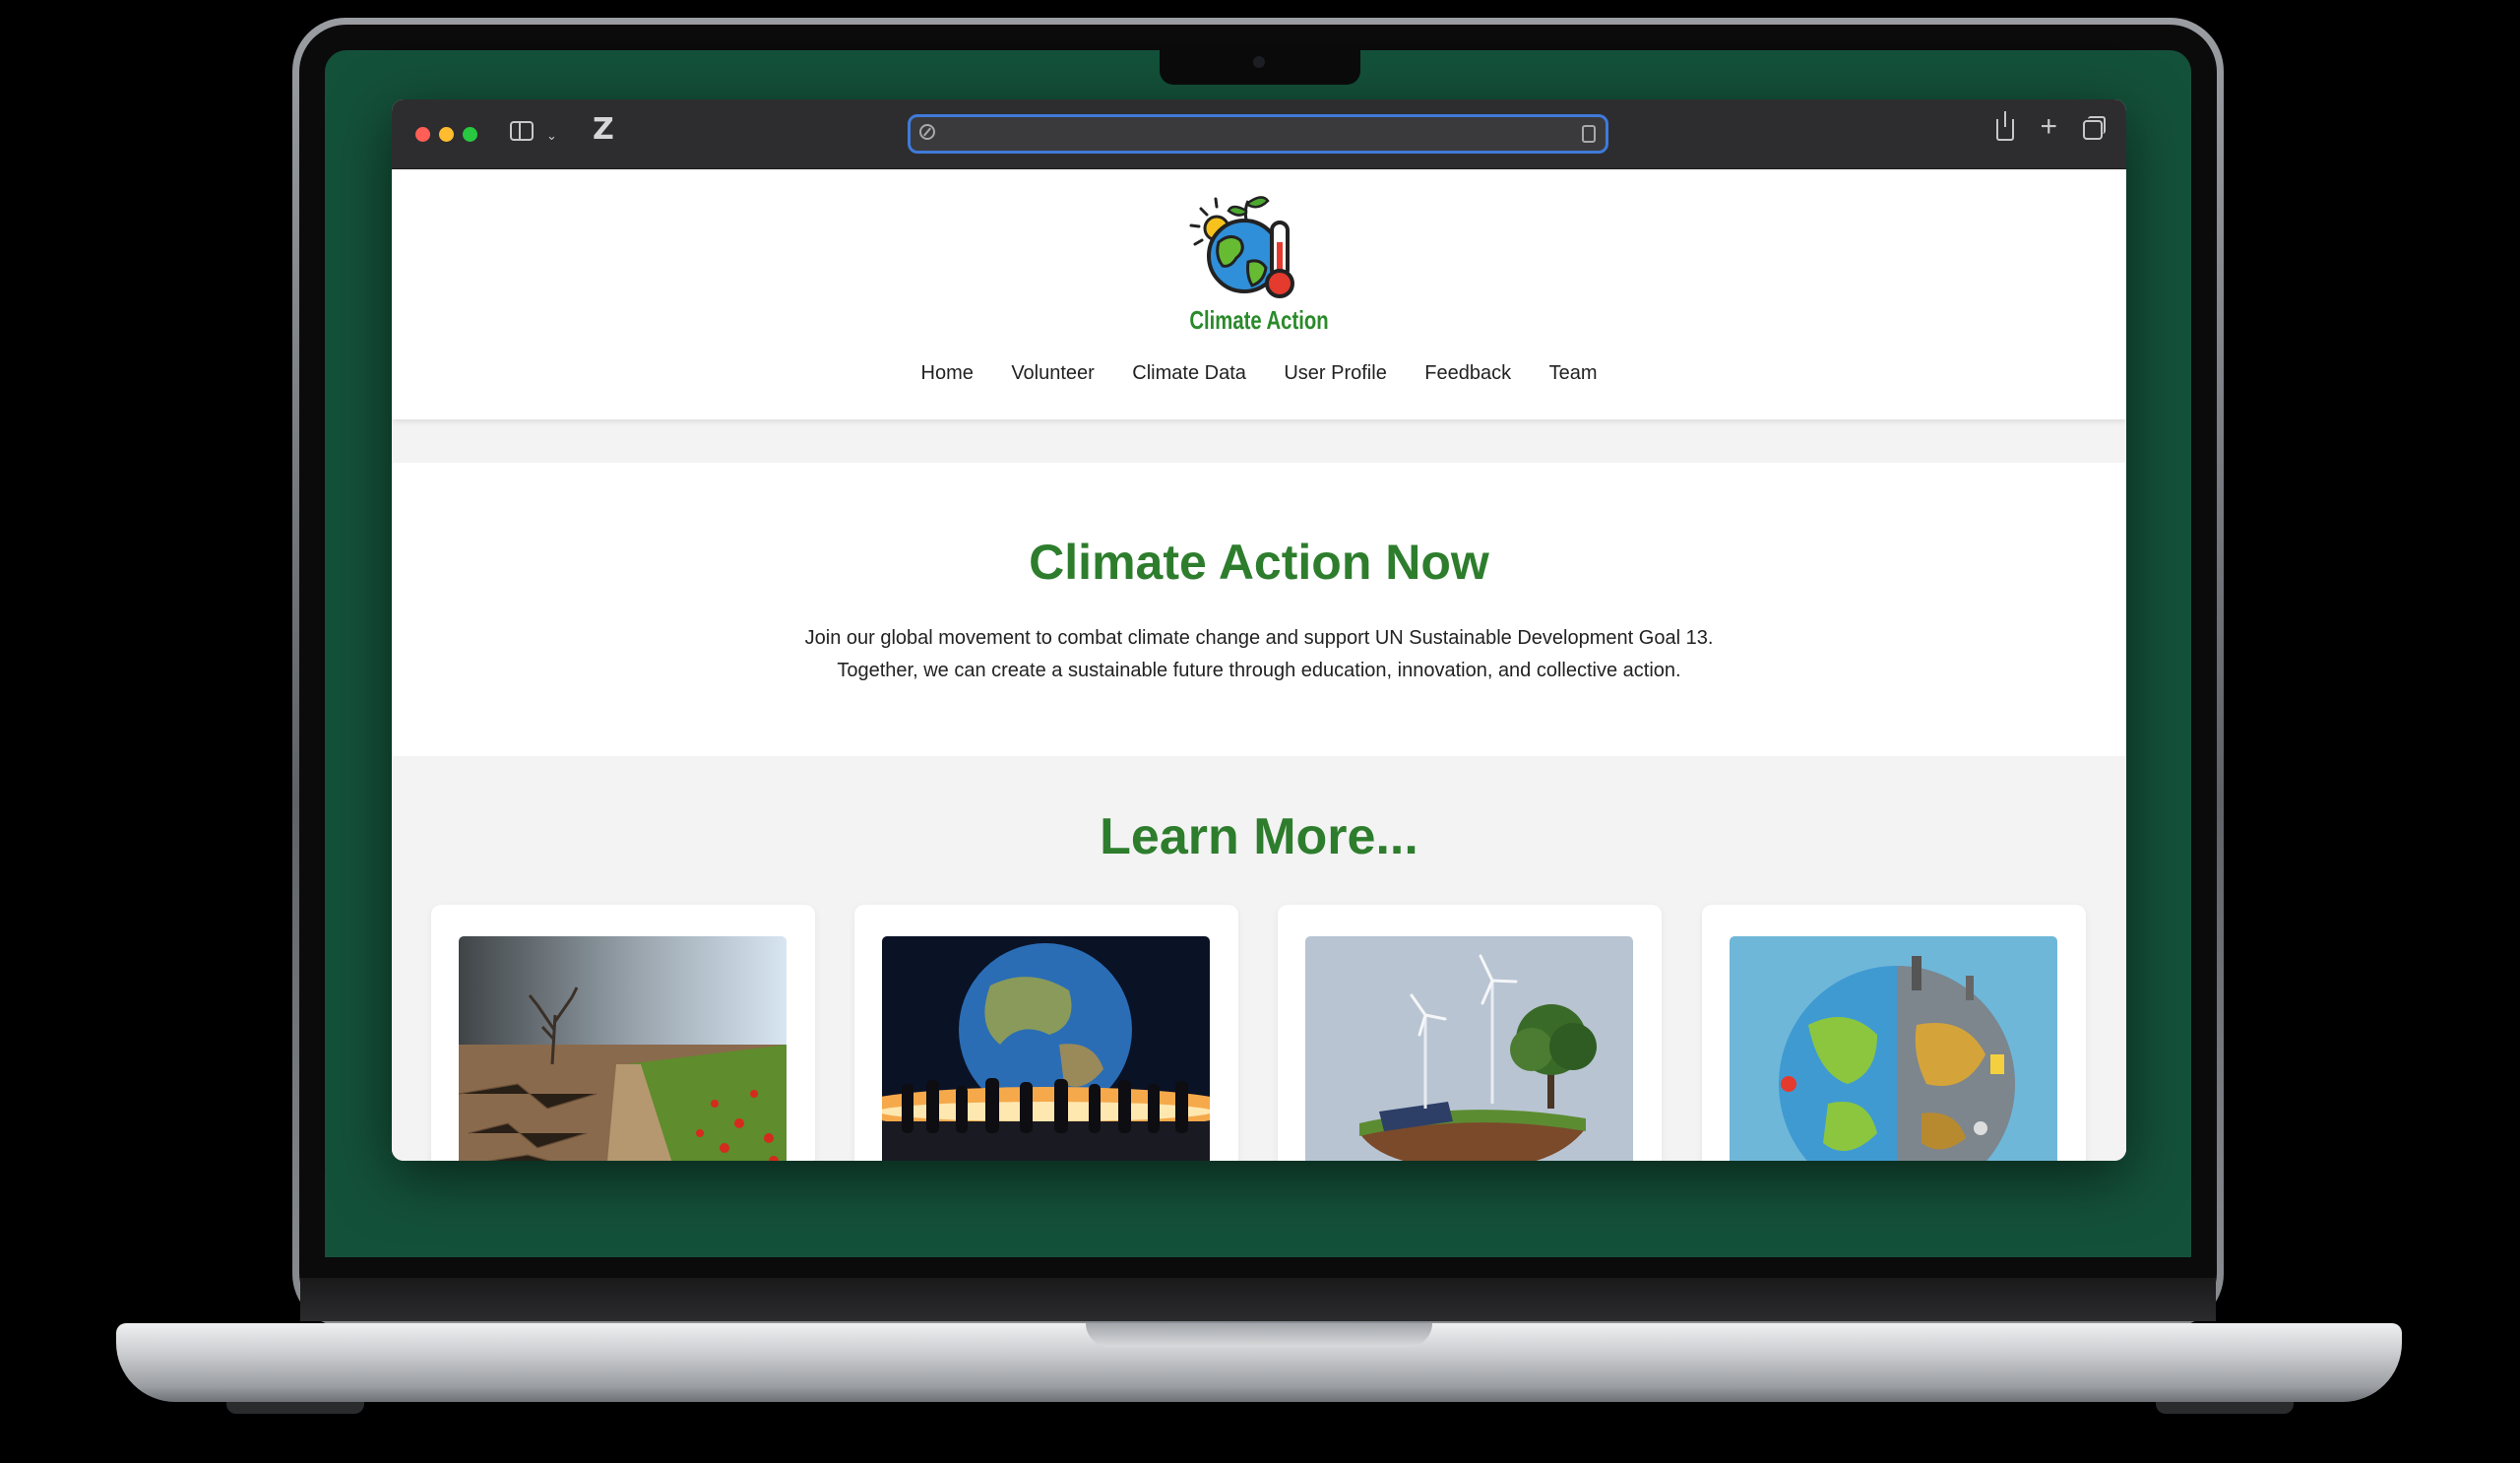 Image resolution: width=2520 pixels, height=1463 pixels. Describe the element at coordinates (1893, 1048) in the screenshot. I see `half-polluted-earth-image` at that location.